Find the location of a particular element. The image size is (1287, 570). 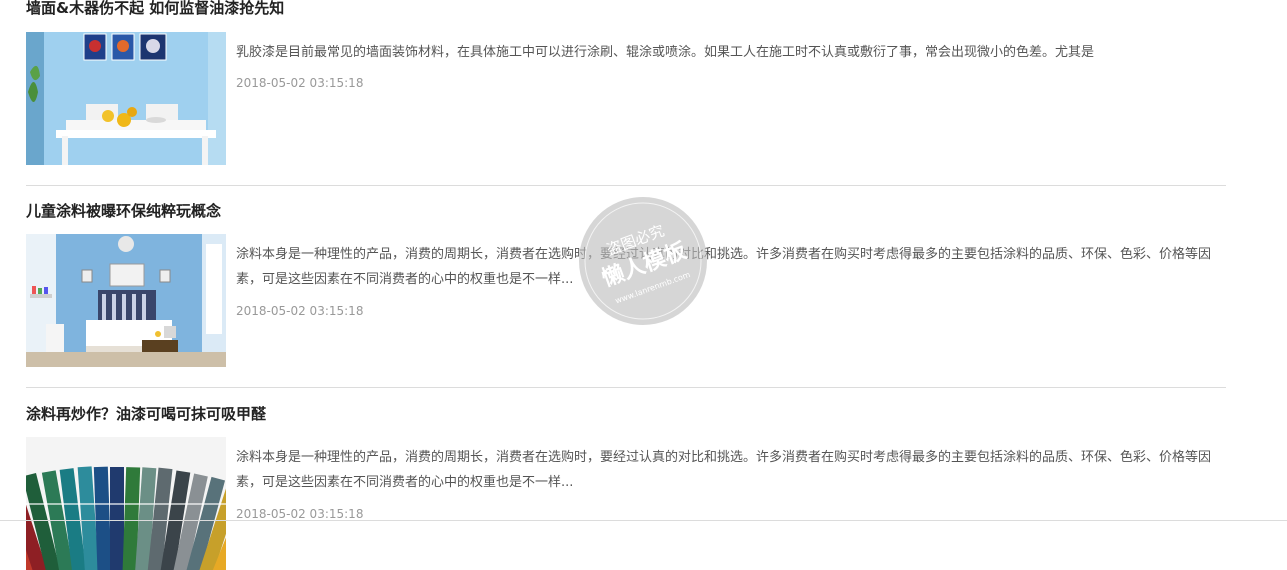

dining-room-image is located at coordinates (126, 98).